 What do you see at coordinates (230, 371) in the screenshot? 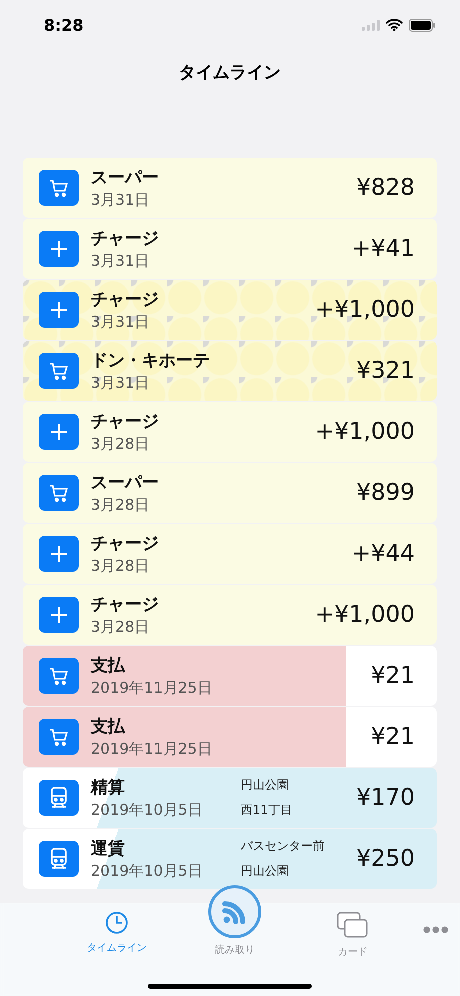
I see `transaction-card: ドン・キホーテ 3月31日 ¥321` at bounding box center [230, 371].